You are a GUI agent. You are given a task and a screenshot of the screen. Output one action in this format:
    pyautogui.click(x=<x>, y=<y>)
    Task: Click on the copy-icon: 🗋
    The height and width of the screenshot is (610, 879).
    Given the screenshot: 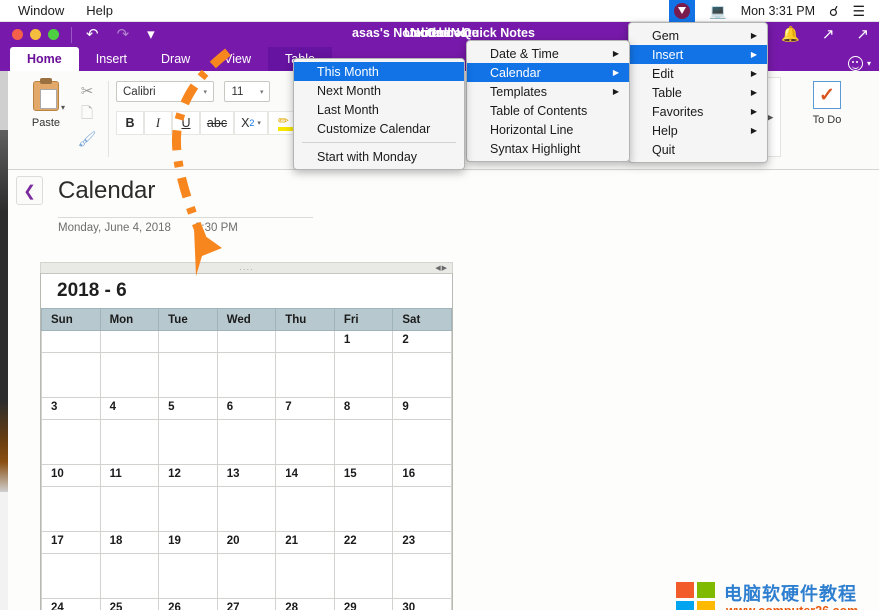 What is the action you would take?
    pyautogui.click(x=87, y=115)
    